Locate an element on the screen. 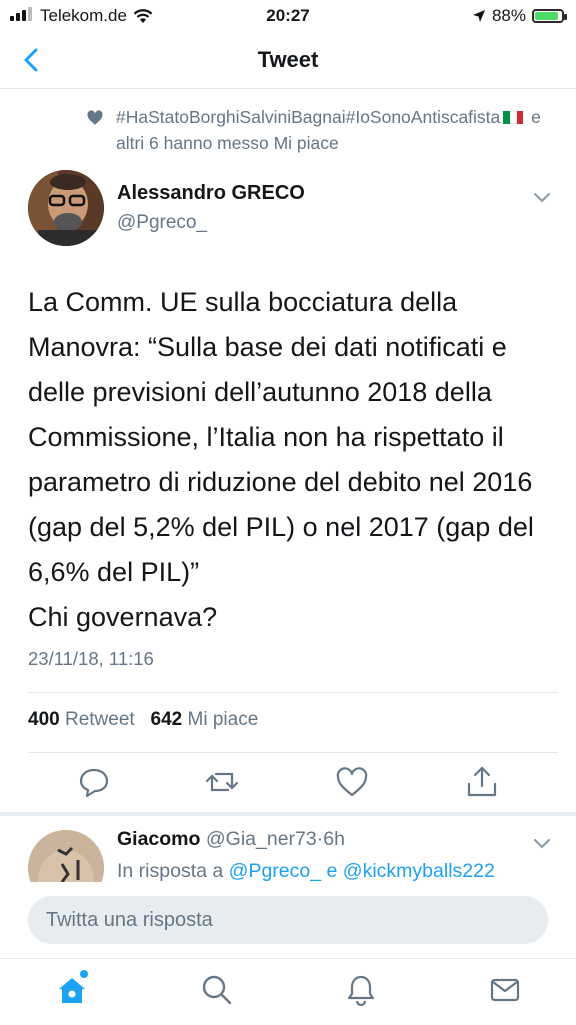  status-right: 88% is located at coordinates (519, 16).